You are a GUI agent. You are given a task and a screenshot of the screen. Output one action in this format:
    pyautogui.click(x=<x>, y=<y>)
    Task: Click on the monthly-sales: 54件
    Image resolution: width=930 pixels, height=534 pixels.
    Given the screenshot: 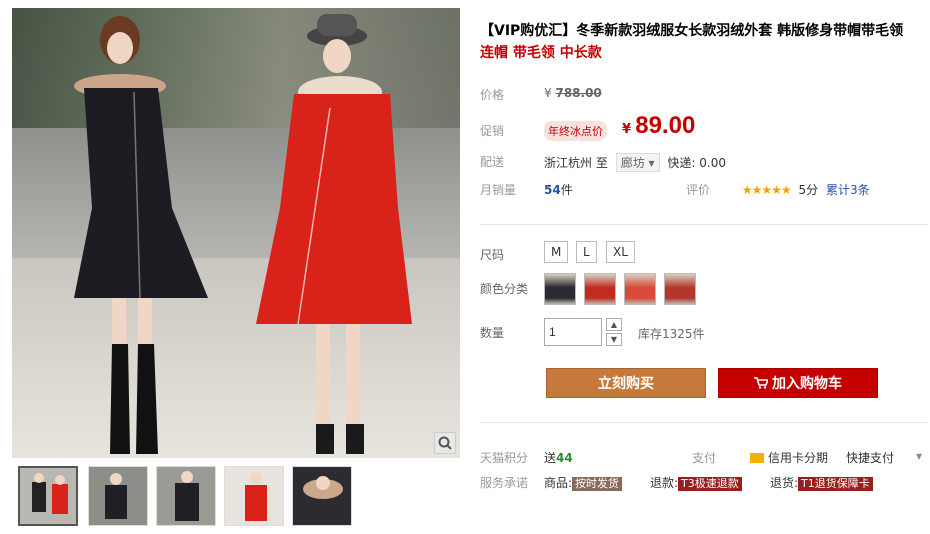 What is the action you would take?
    pyautogui.click(x=558, y=189)
    